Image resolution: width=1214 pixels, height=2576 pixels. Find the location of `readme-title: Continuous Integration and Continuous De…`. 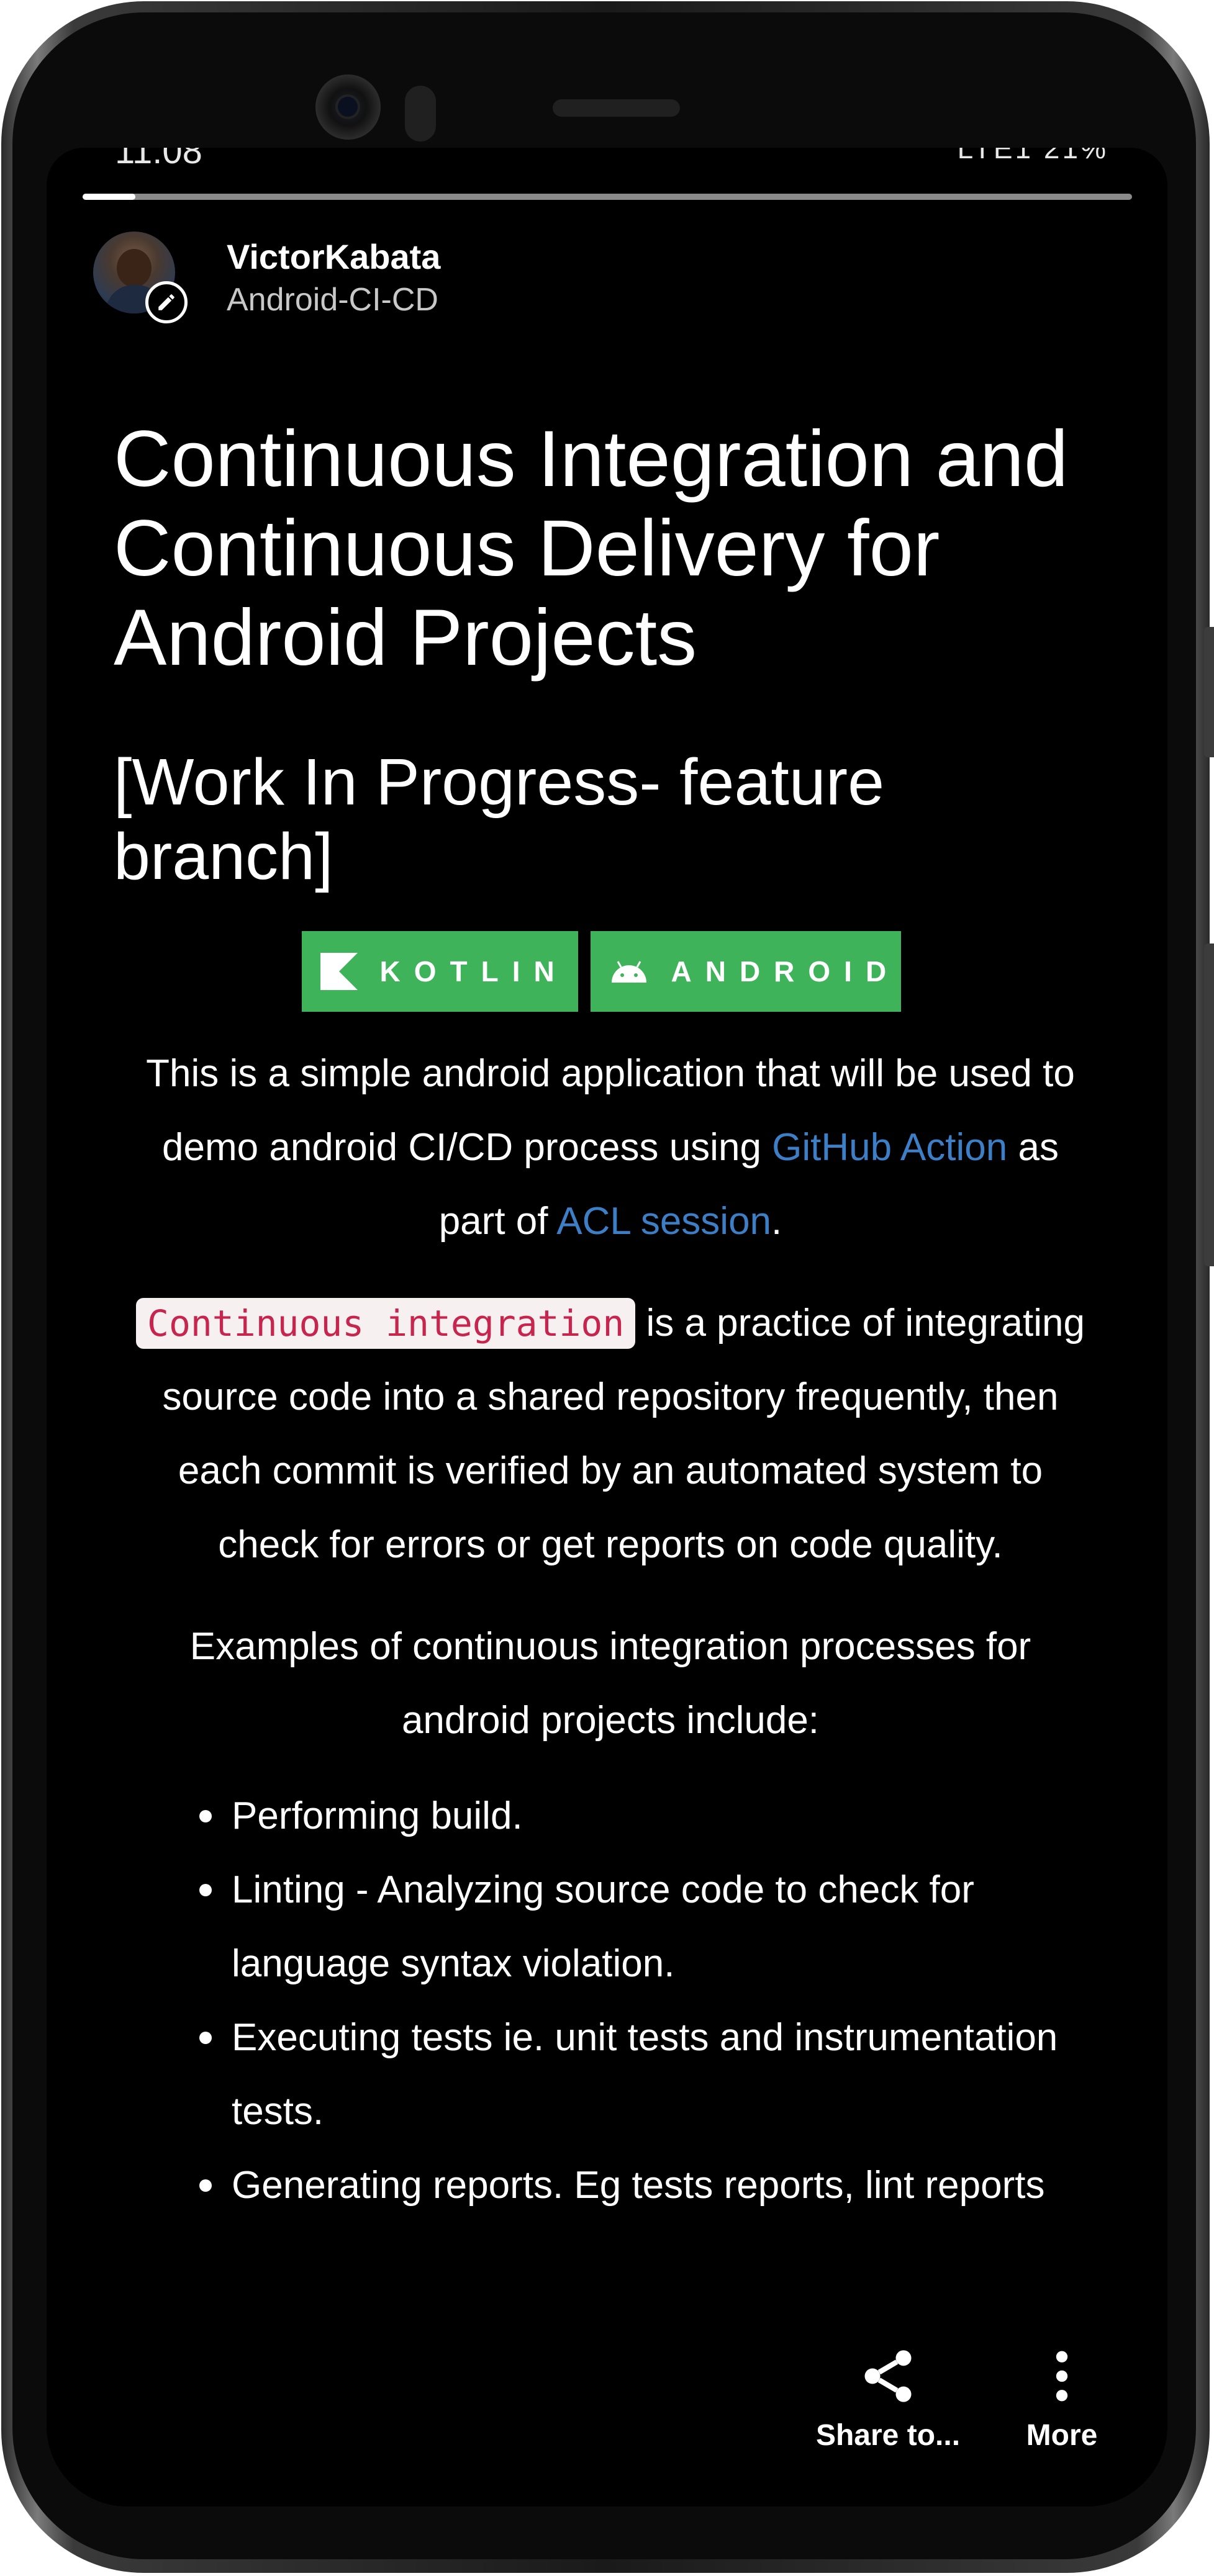

readme-title: Continuous Integration and Continuous De… is located at coordinates (591, 548).